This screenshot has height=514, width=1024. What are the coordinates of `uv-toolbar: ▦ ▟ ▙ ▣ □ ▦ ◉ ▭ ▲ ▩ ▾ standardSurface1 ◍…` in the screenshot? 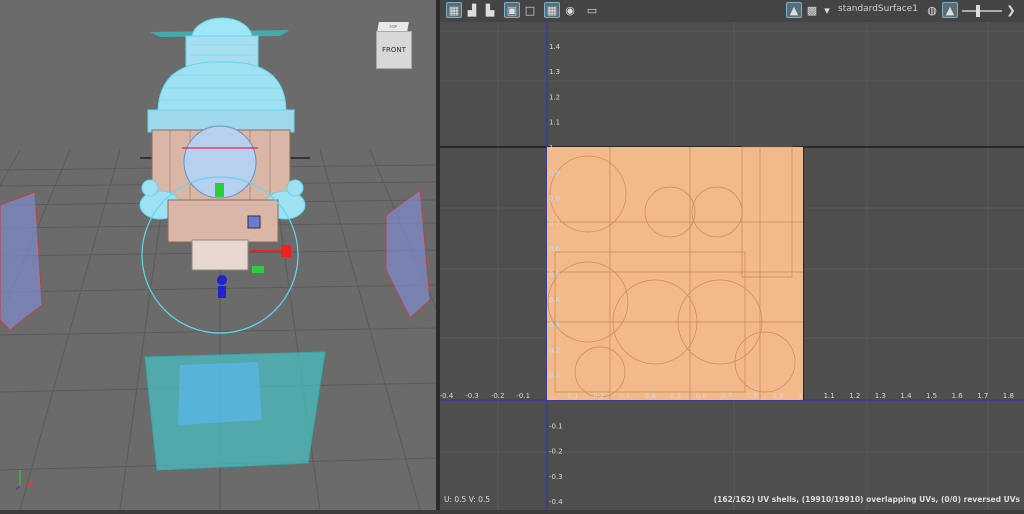 It's located at (732, 11).